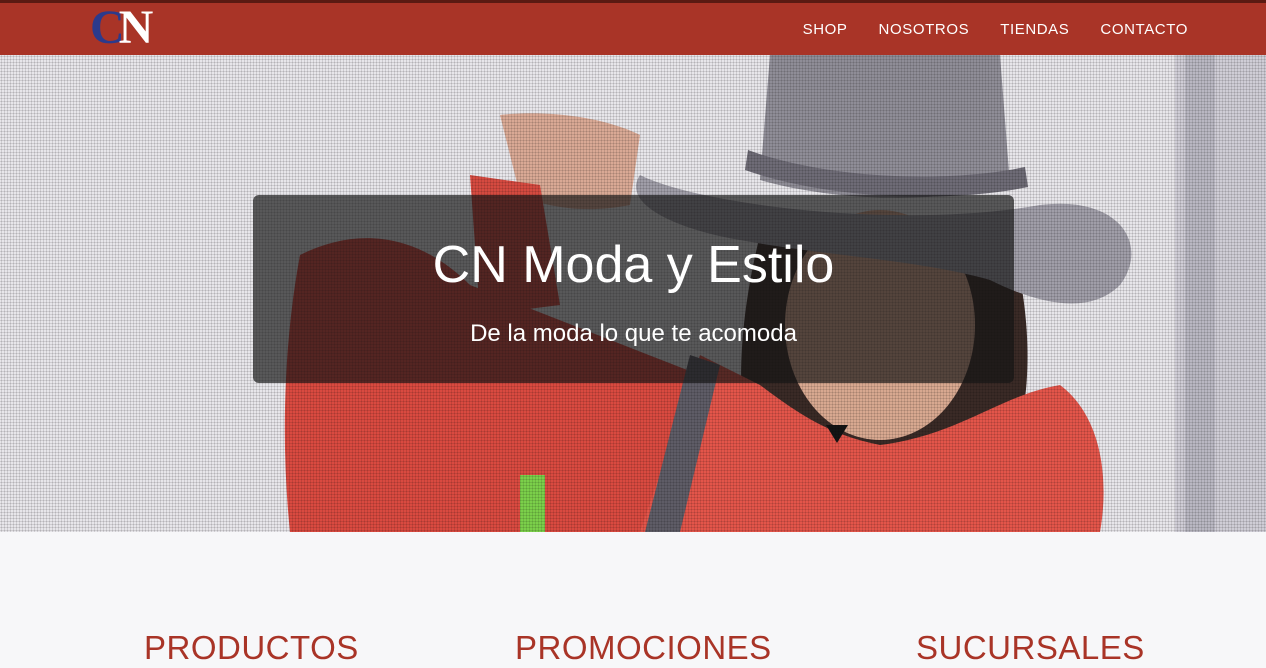 The height and width of the screenshot is (668, 1266). Describe the element at coordinates (1030, 648) in the screenshot. I see `section-title-sucursales: SUCURSALES` at that location.